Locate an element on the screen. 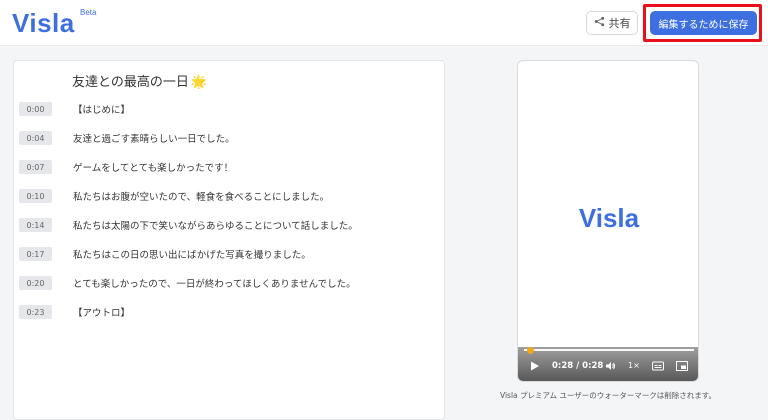 The image size is (768, 420). timestamp: 0:10 is located at coordinates (35, 196).